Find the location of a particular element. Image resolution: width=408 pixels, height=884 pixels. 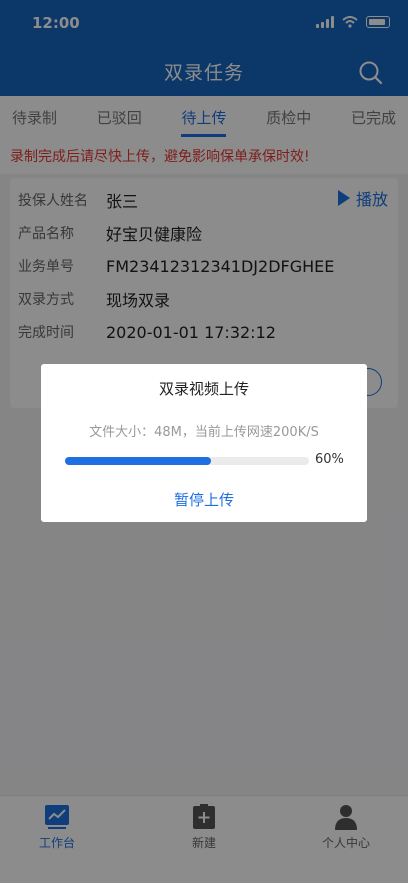

upload-info: 文件大小：48M，当前上传网速200K/S is located at coordinates (204, 432).